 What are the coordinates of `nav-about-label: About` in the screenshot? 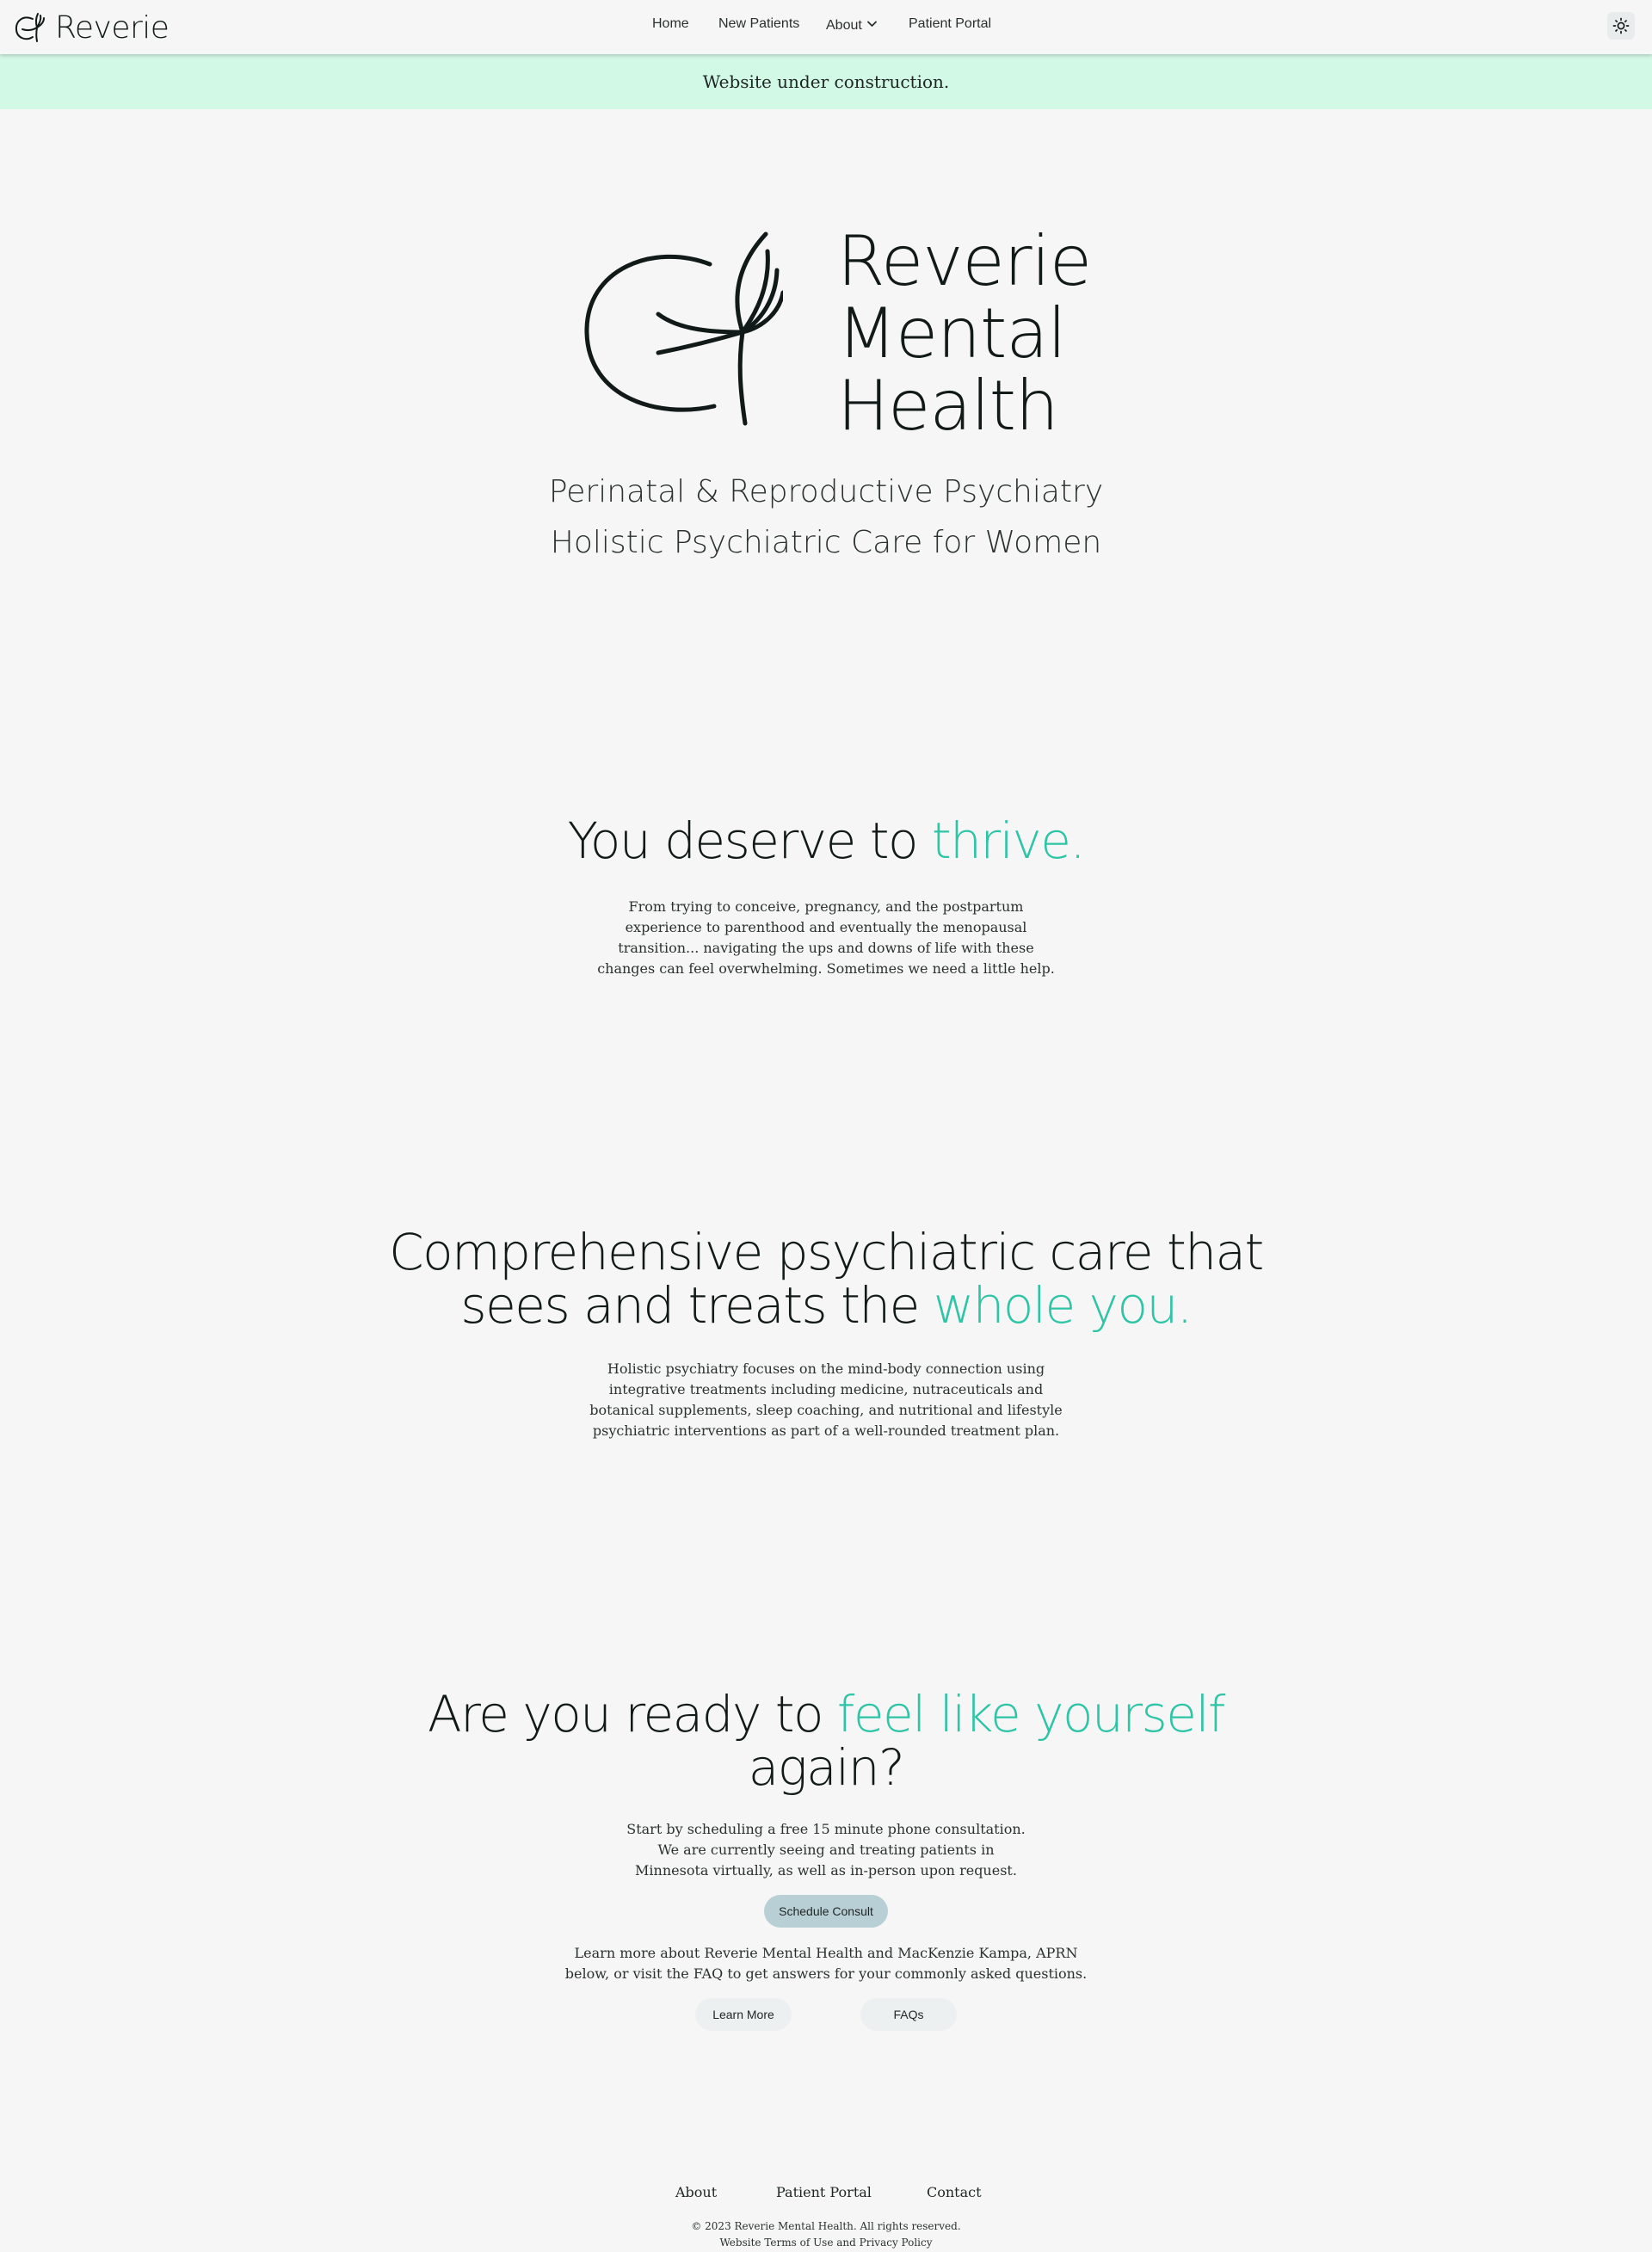 It's located at (844, 25).